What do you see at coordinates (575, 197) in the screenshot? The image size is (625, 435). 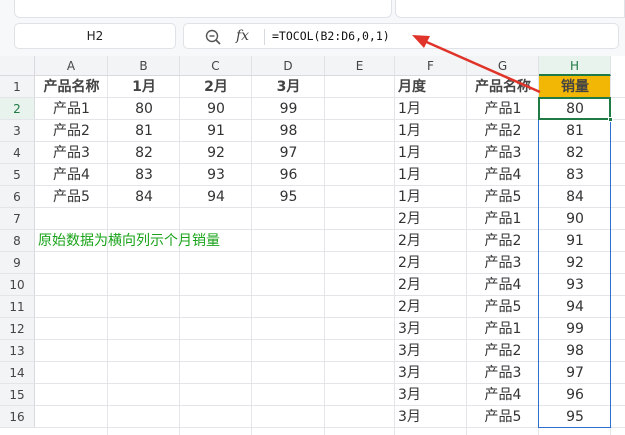 I see `result-sales-cell: 84` at bounding box center [575, 197].